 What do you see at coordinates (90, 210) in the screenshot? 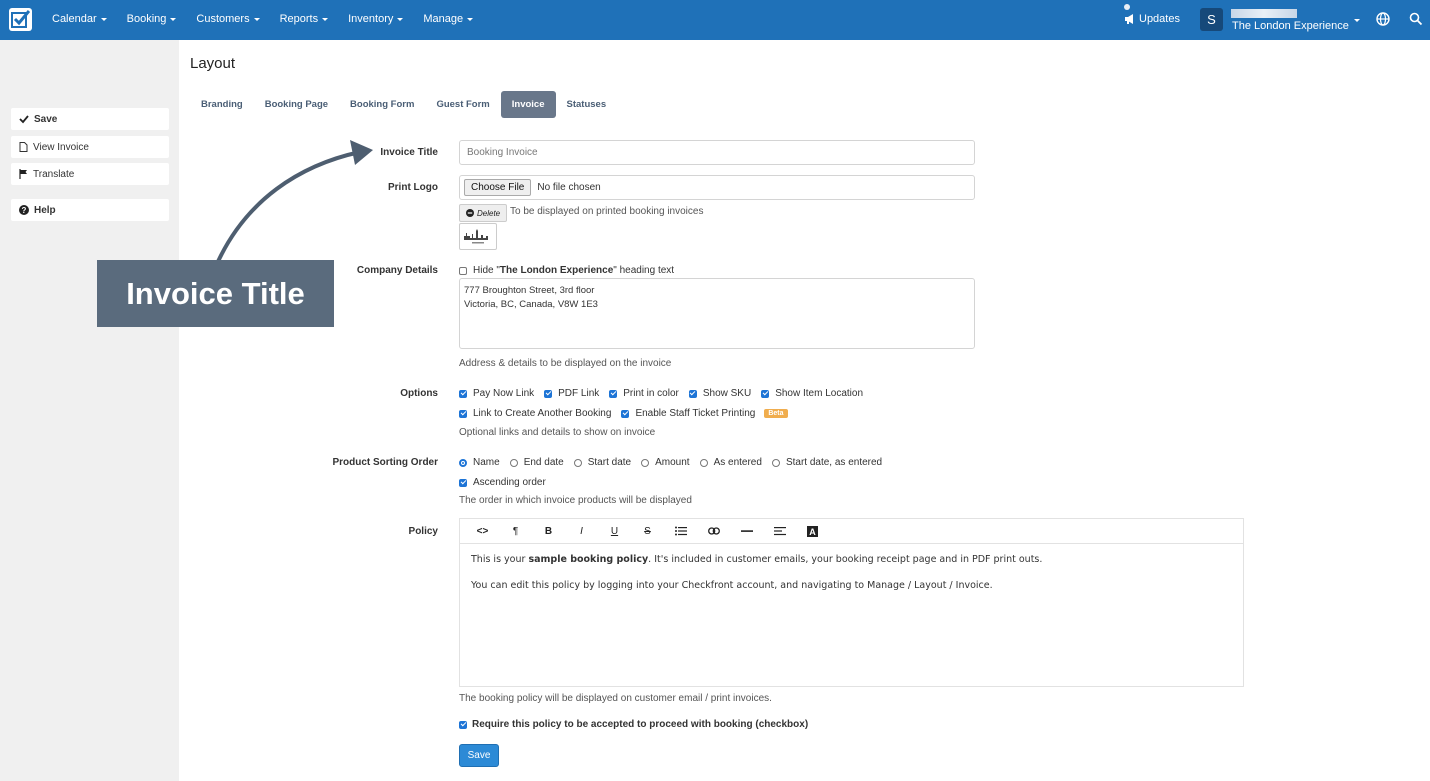
I see `sidebar-help-button: ? Help` at bounding box center [90, 210].